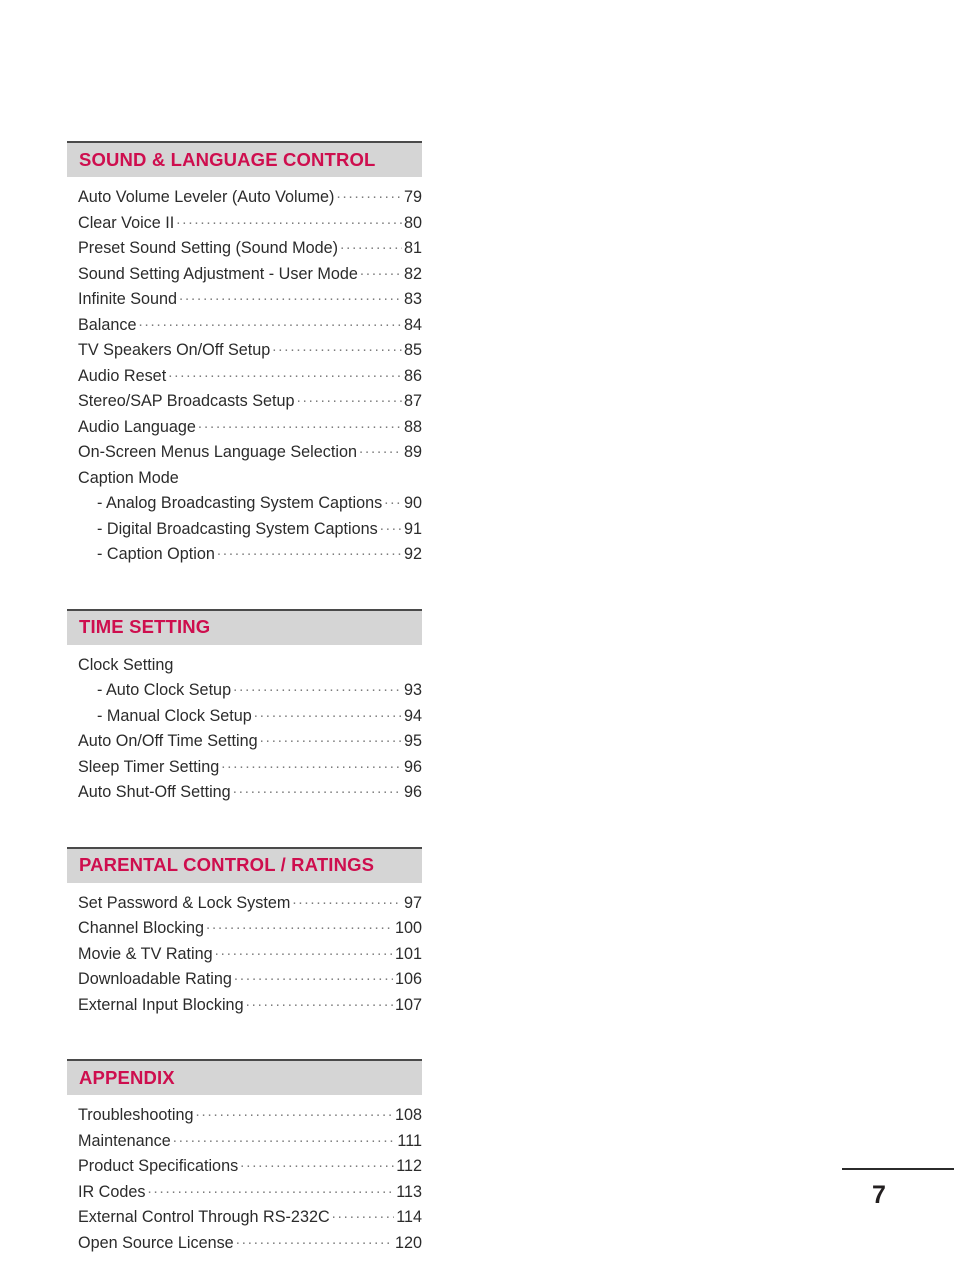  Describe the element at coordinates (136, 1115) in the screenshot. I see `toc-entry-label: Troubleshooting` at that location.